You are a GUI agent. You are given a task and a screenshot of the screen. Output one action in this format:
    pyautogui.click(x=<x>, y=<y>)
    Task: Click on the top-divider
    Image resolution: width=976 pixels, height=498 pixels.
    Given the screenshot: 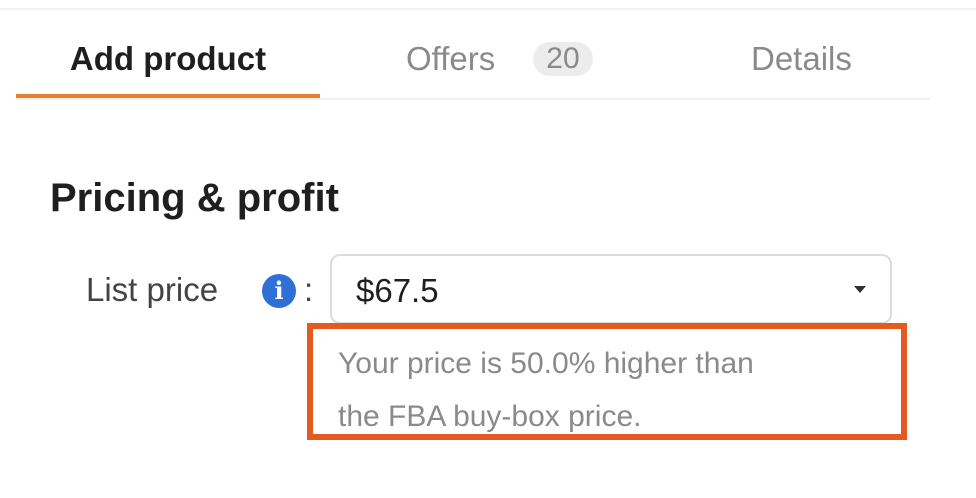 What is the action you would take?
    pyautogui.click(x=488, y=9)
    